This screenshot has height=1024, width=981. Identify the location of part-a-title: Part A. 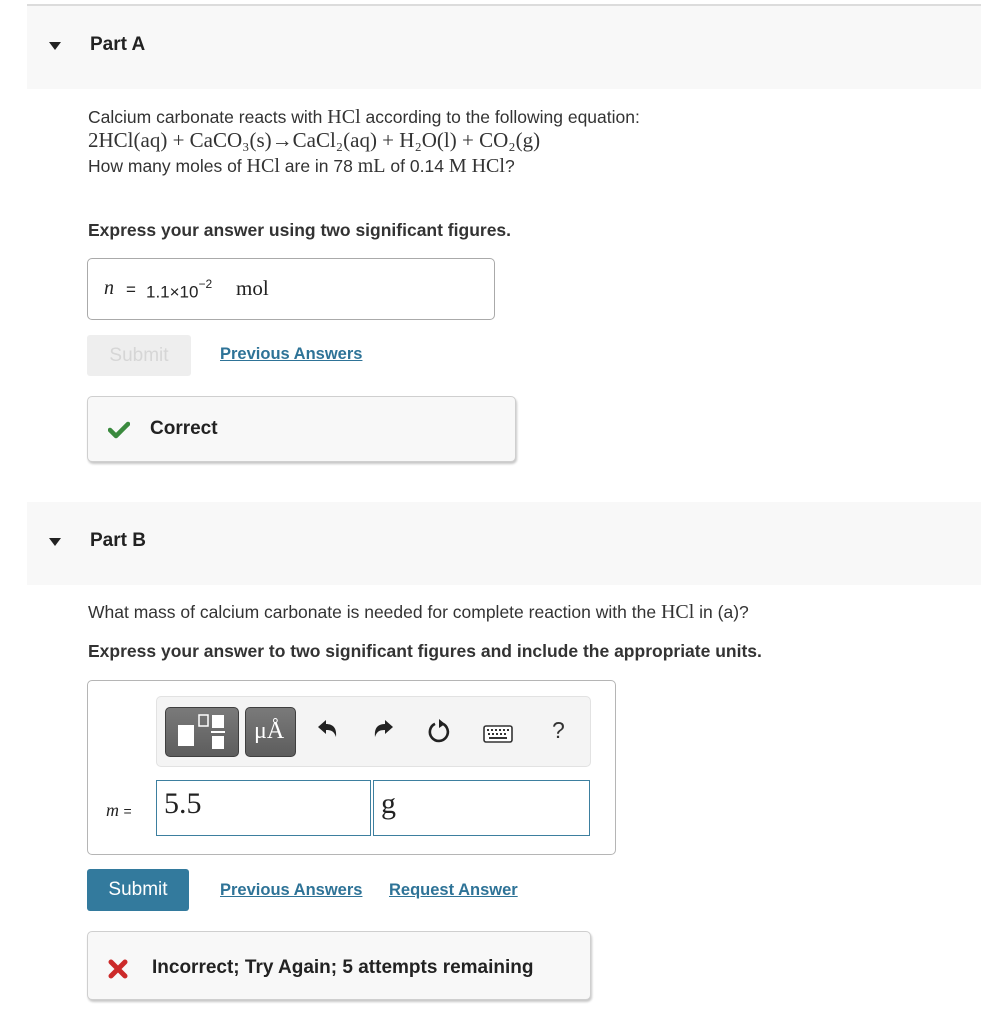
(118, 44).